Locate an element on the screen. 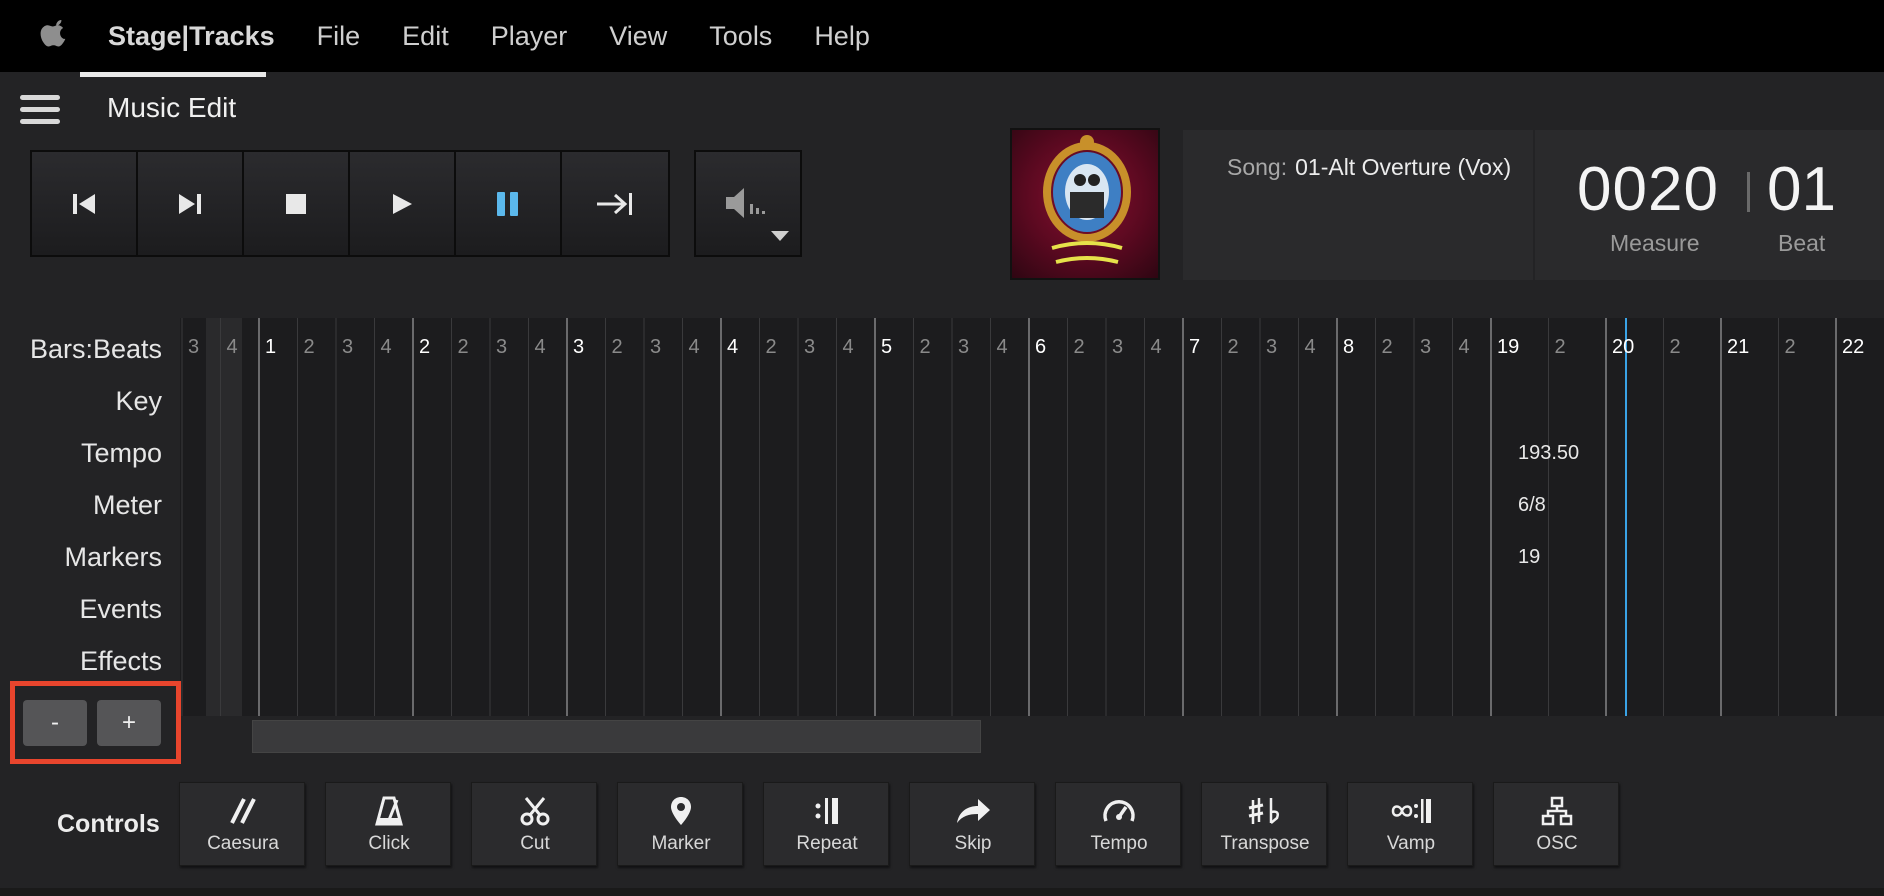  control-label: Transpose is located at coordinates (1265, 843).